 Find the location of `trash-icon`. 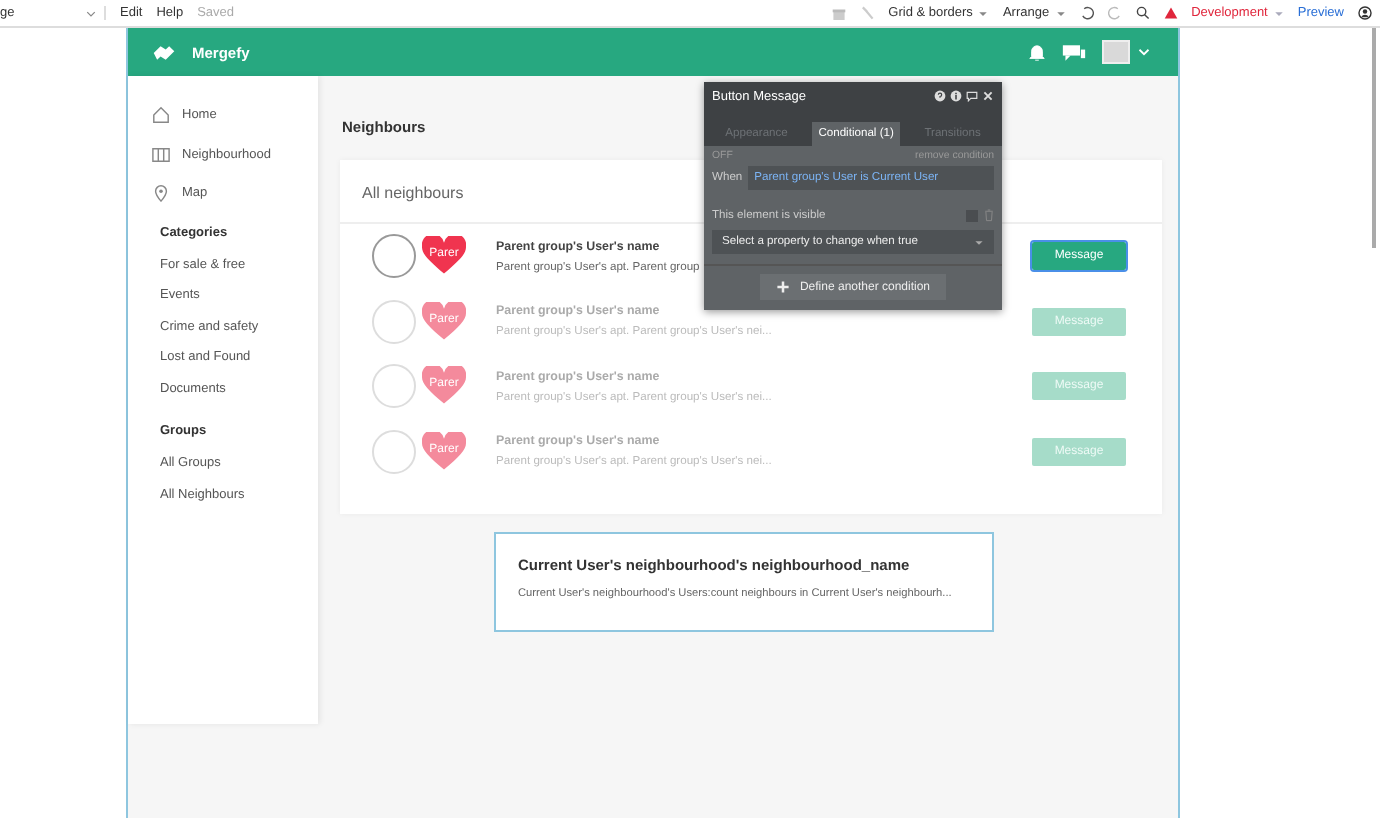

trash-icon is located at coordinates (989, 215).